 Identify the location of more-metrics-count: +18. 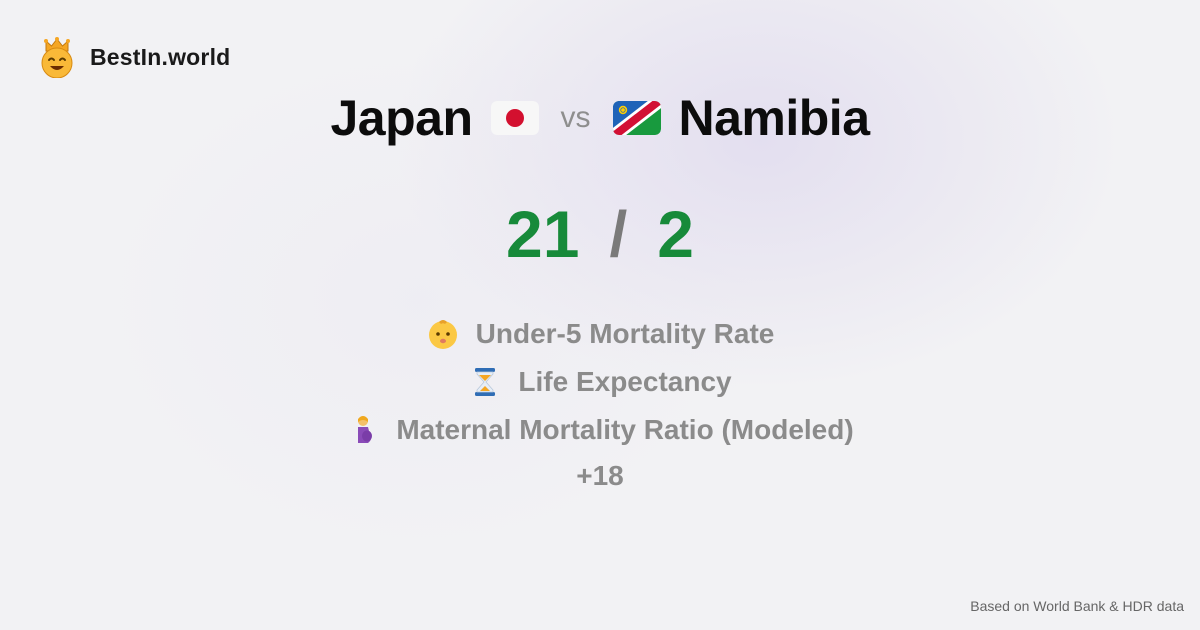
(600, 475).